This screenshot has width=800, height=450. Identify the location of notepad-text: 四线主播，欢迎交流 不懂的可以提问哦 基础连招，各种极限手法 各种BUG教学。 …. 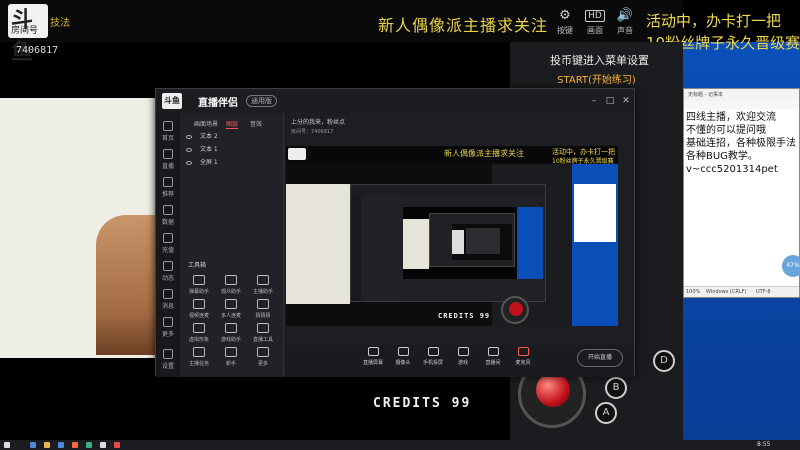
(742, 143).